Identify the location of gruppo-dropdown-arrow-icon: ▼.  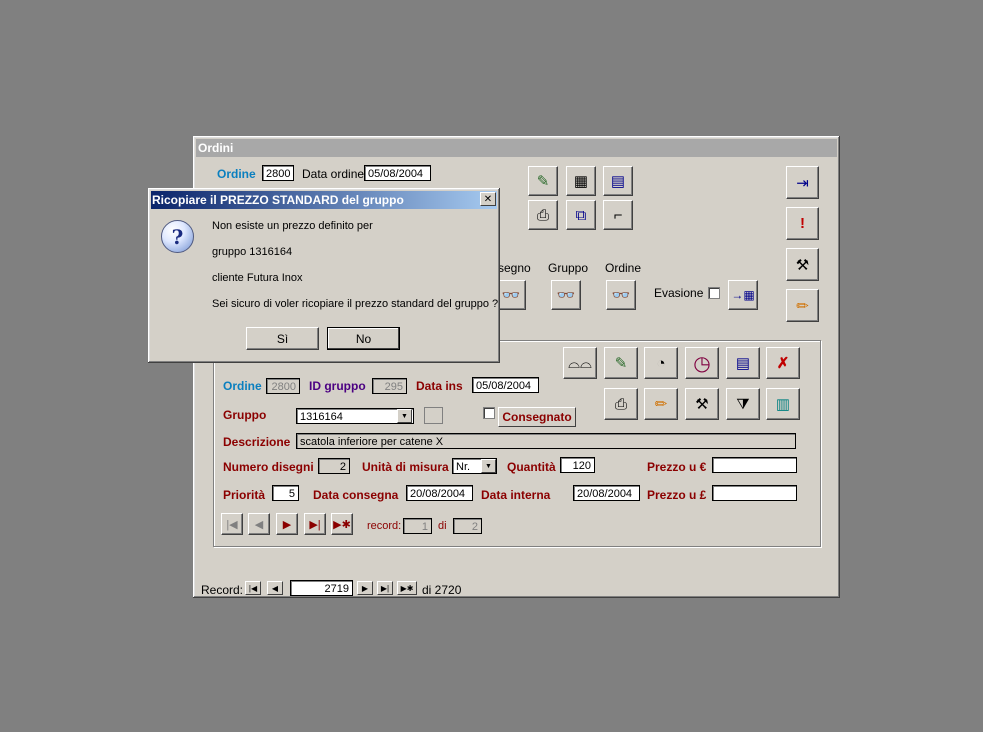
(404, 416).